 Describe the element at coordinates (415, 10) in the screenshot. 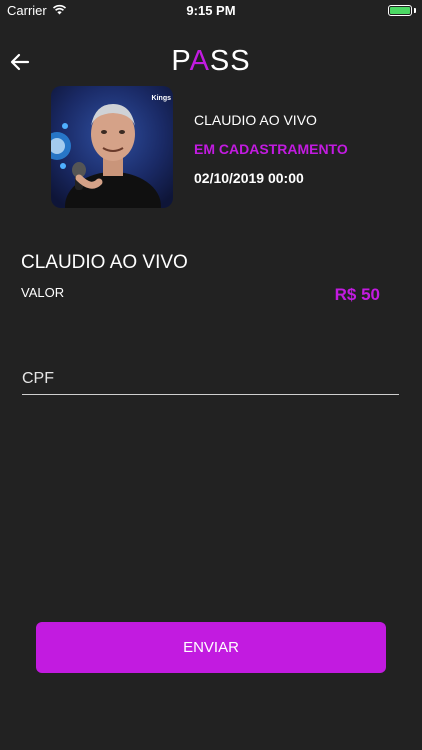

I see `battery-tip` at that location.